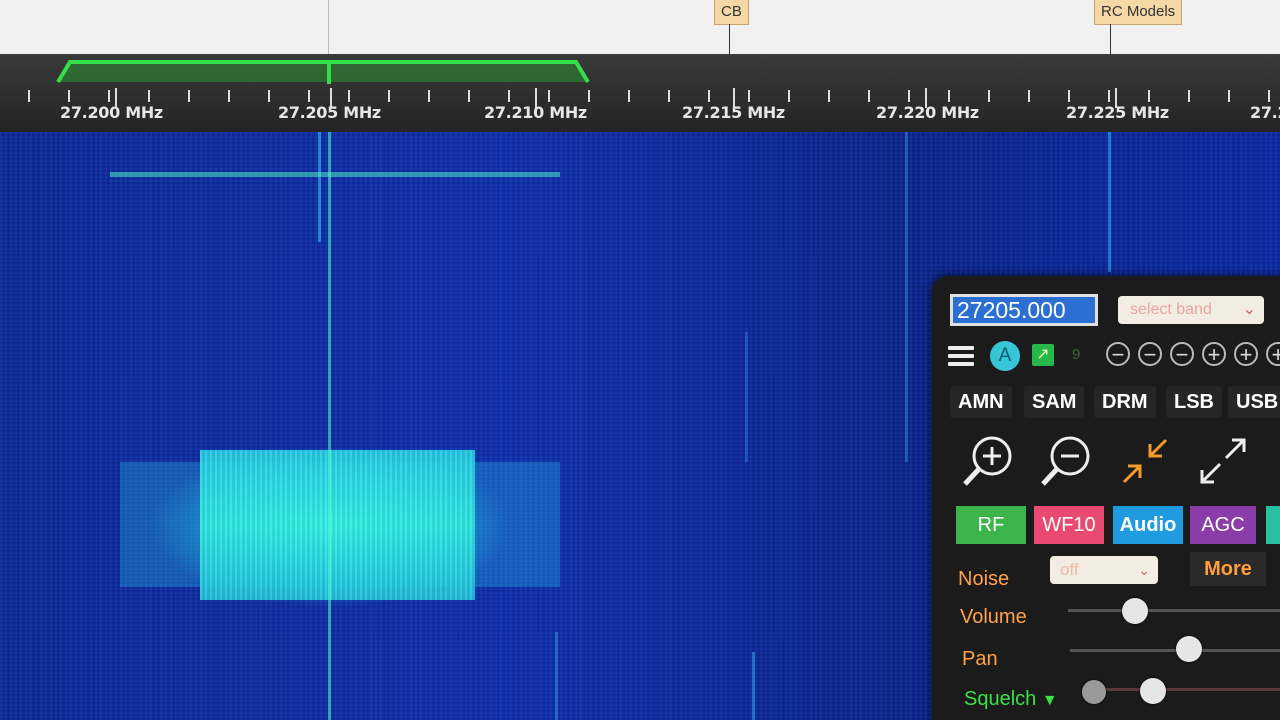 This screenshot has height=720, width=1280. Describe the element at coordinates (319, 187) in the screenshot. I see `carrier-line-secondary` at that location.